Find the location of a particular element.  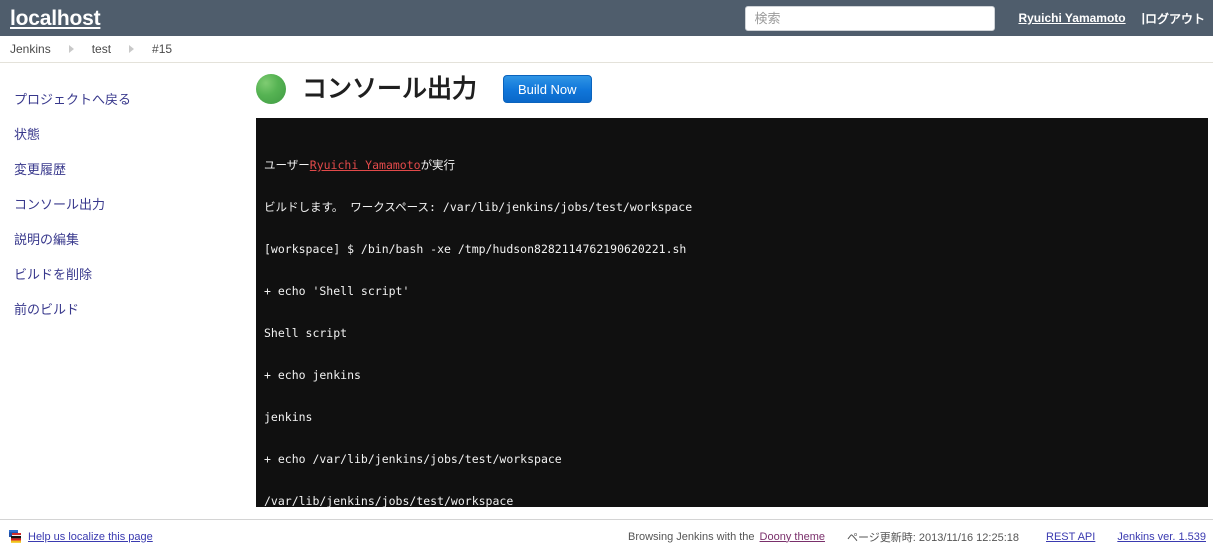

sidebar-item-changes: 変更履歴 is located at coordinates (122, 169).